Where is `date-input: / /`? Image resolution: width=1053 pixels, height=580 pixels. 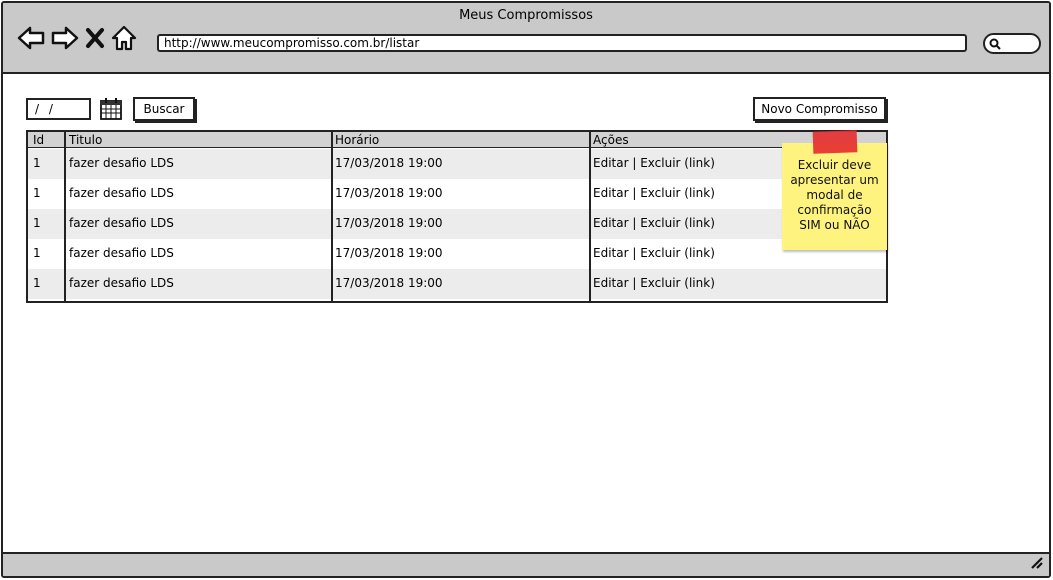 date-input: / / is located at coordinates (58, 109).